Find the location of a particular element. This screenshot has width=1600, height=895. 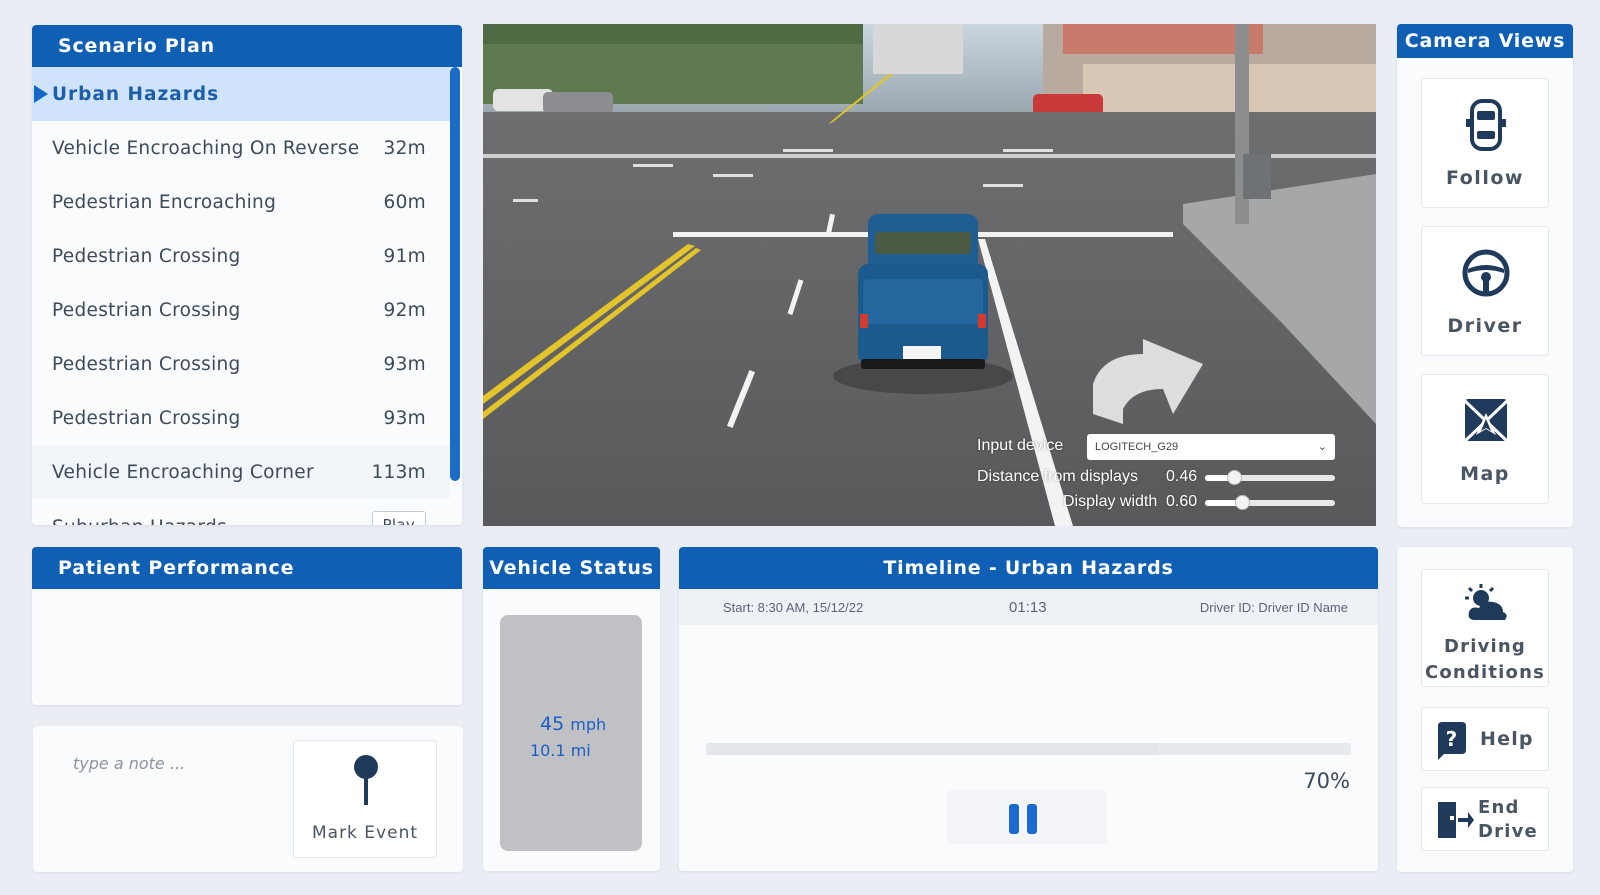

input-device-value: LOGITECH_G29 is located at coordinates (1137, 447).